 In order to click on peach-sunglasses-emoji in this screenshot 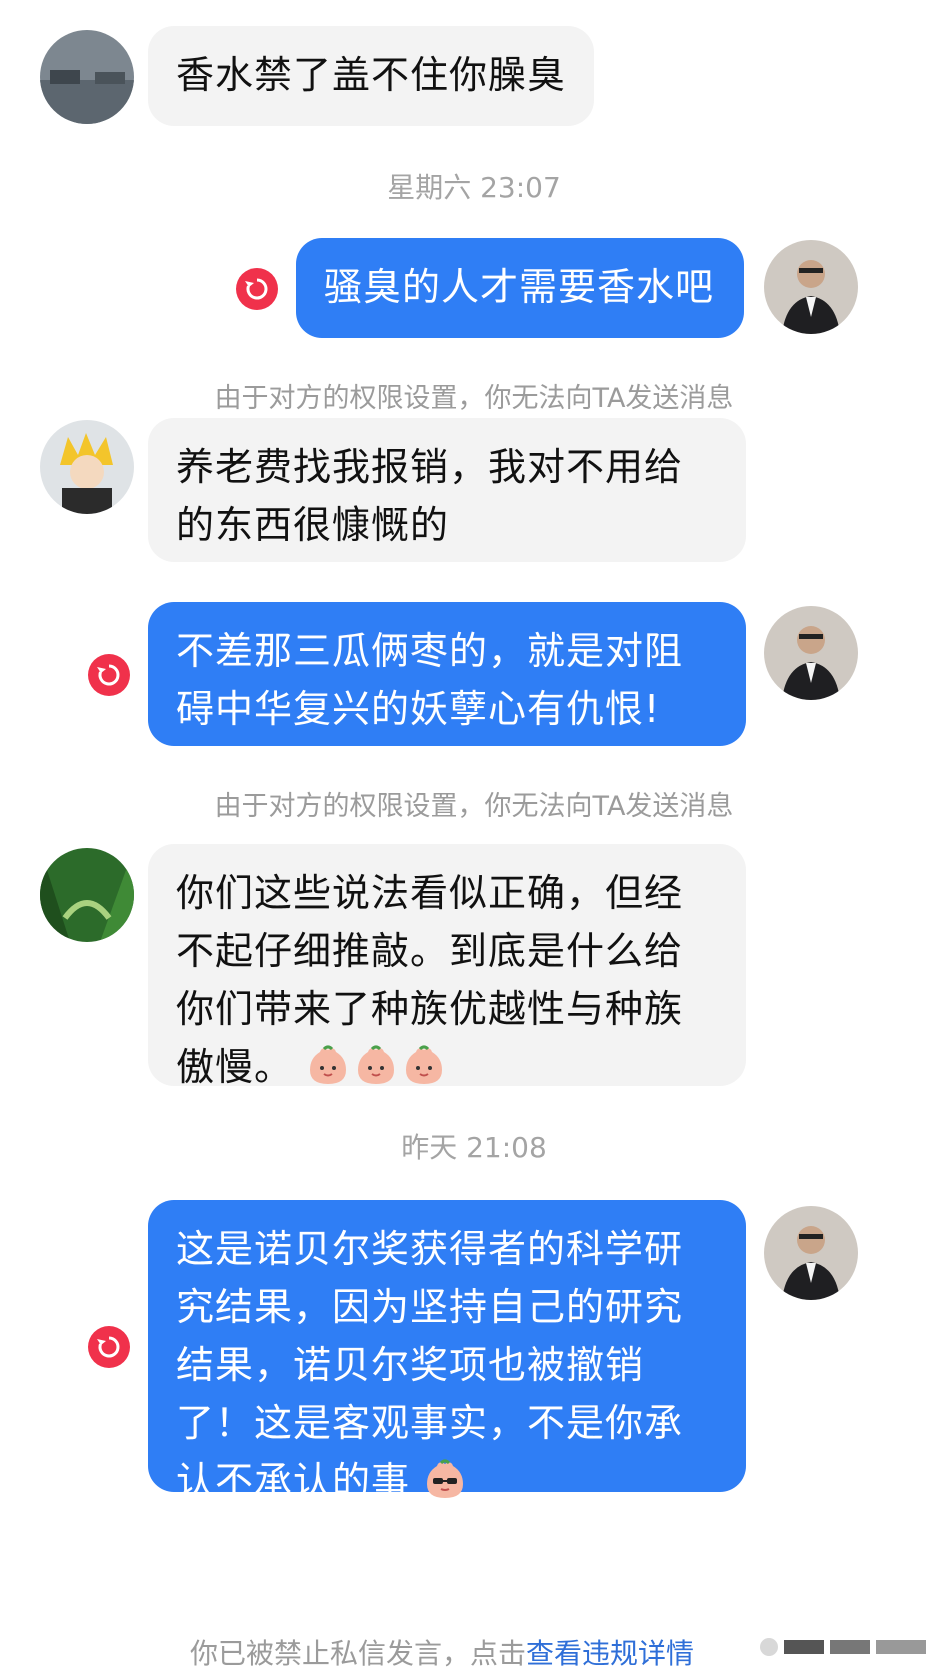, I will do `click(447, 1481)`.